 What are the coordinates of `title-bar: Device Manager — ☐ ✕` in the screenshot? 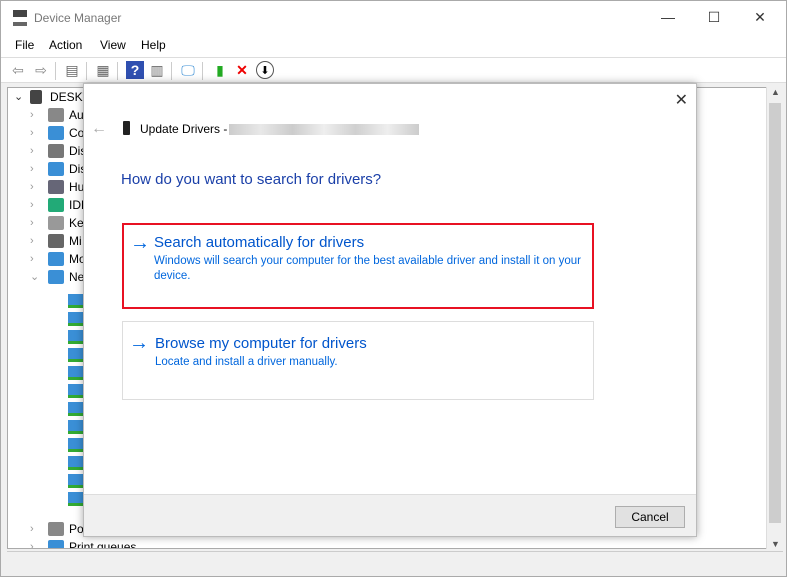 It's located at (393, 18).